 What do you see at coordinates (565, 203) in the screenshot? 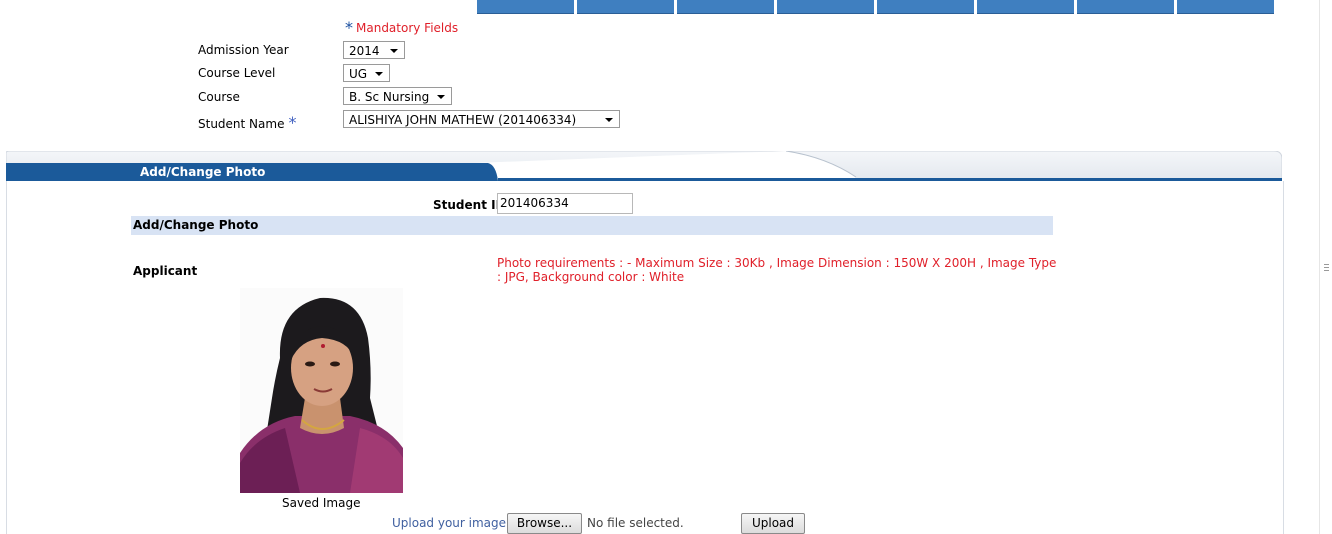
I see `student-id-field: 201406334` at bounding box center [565, 203].